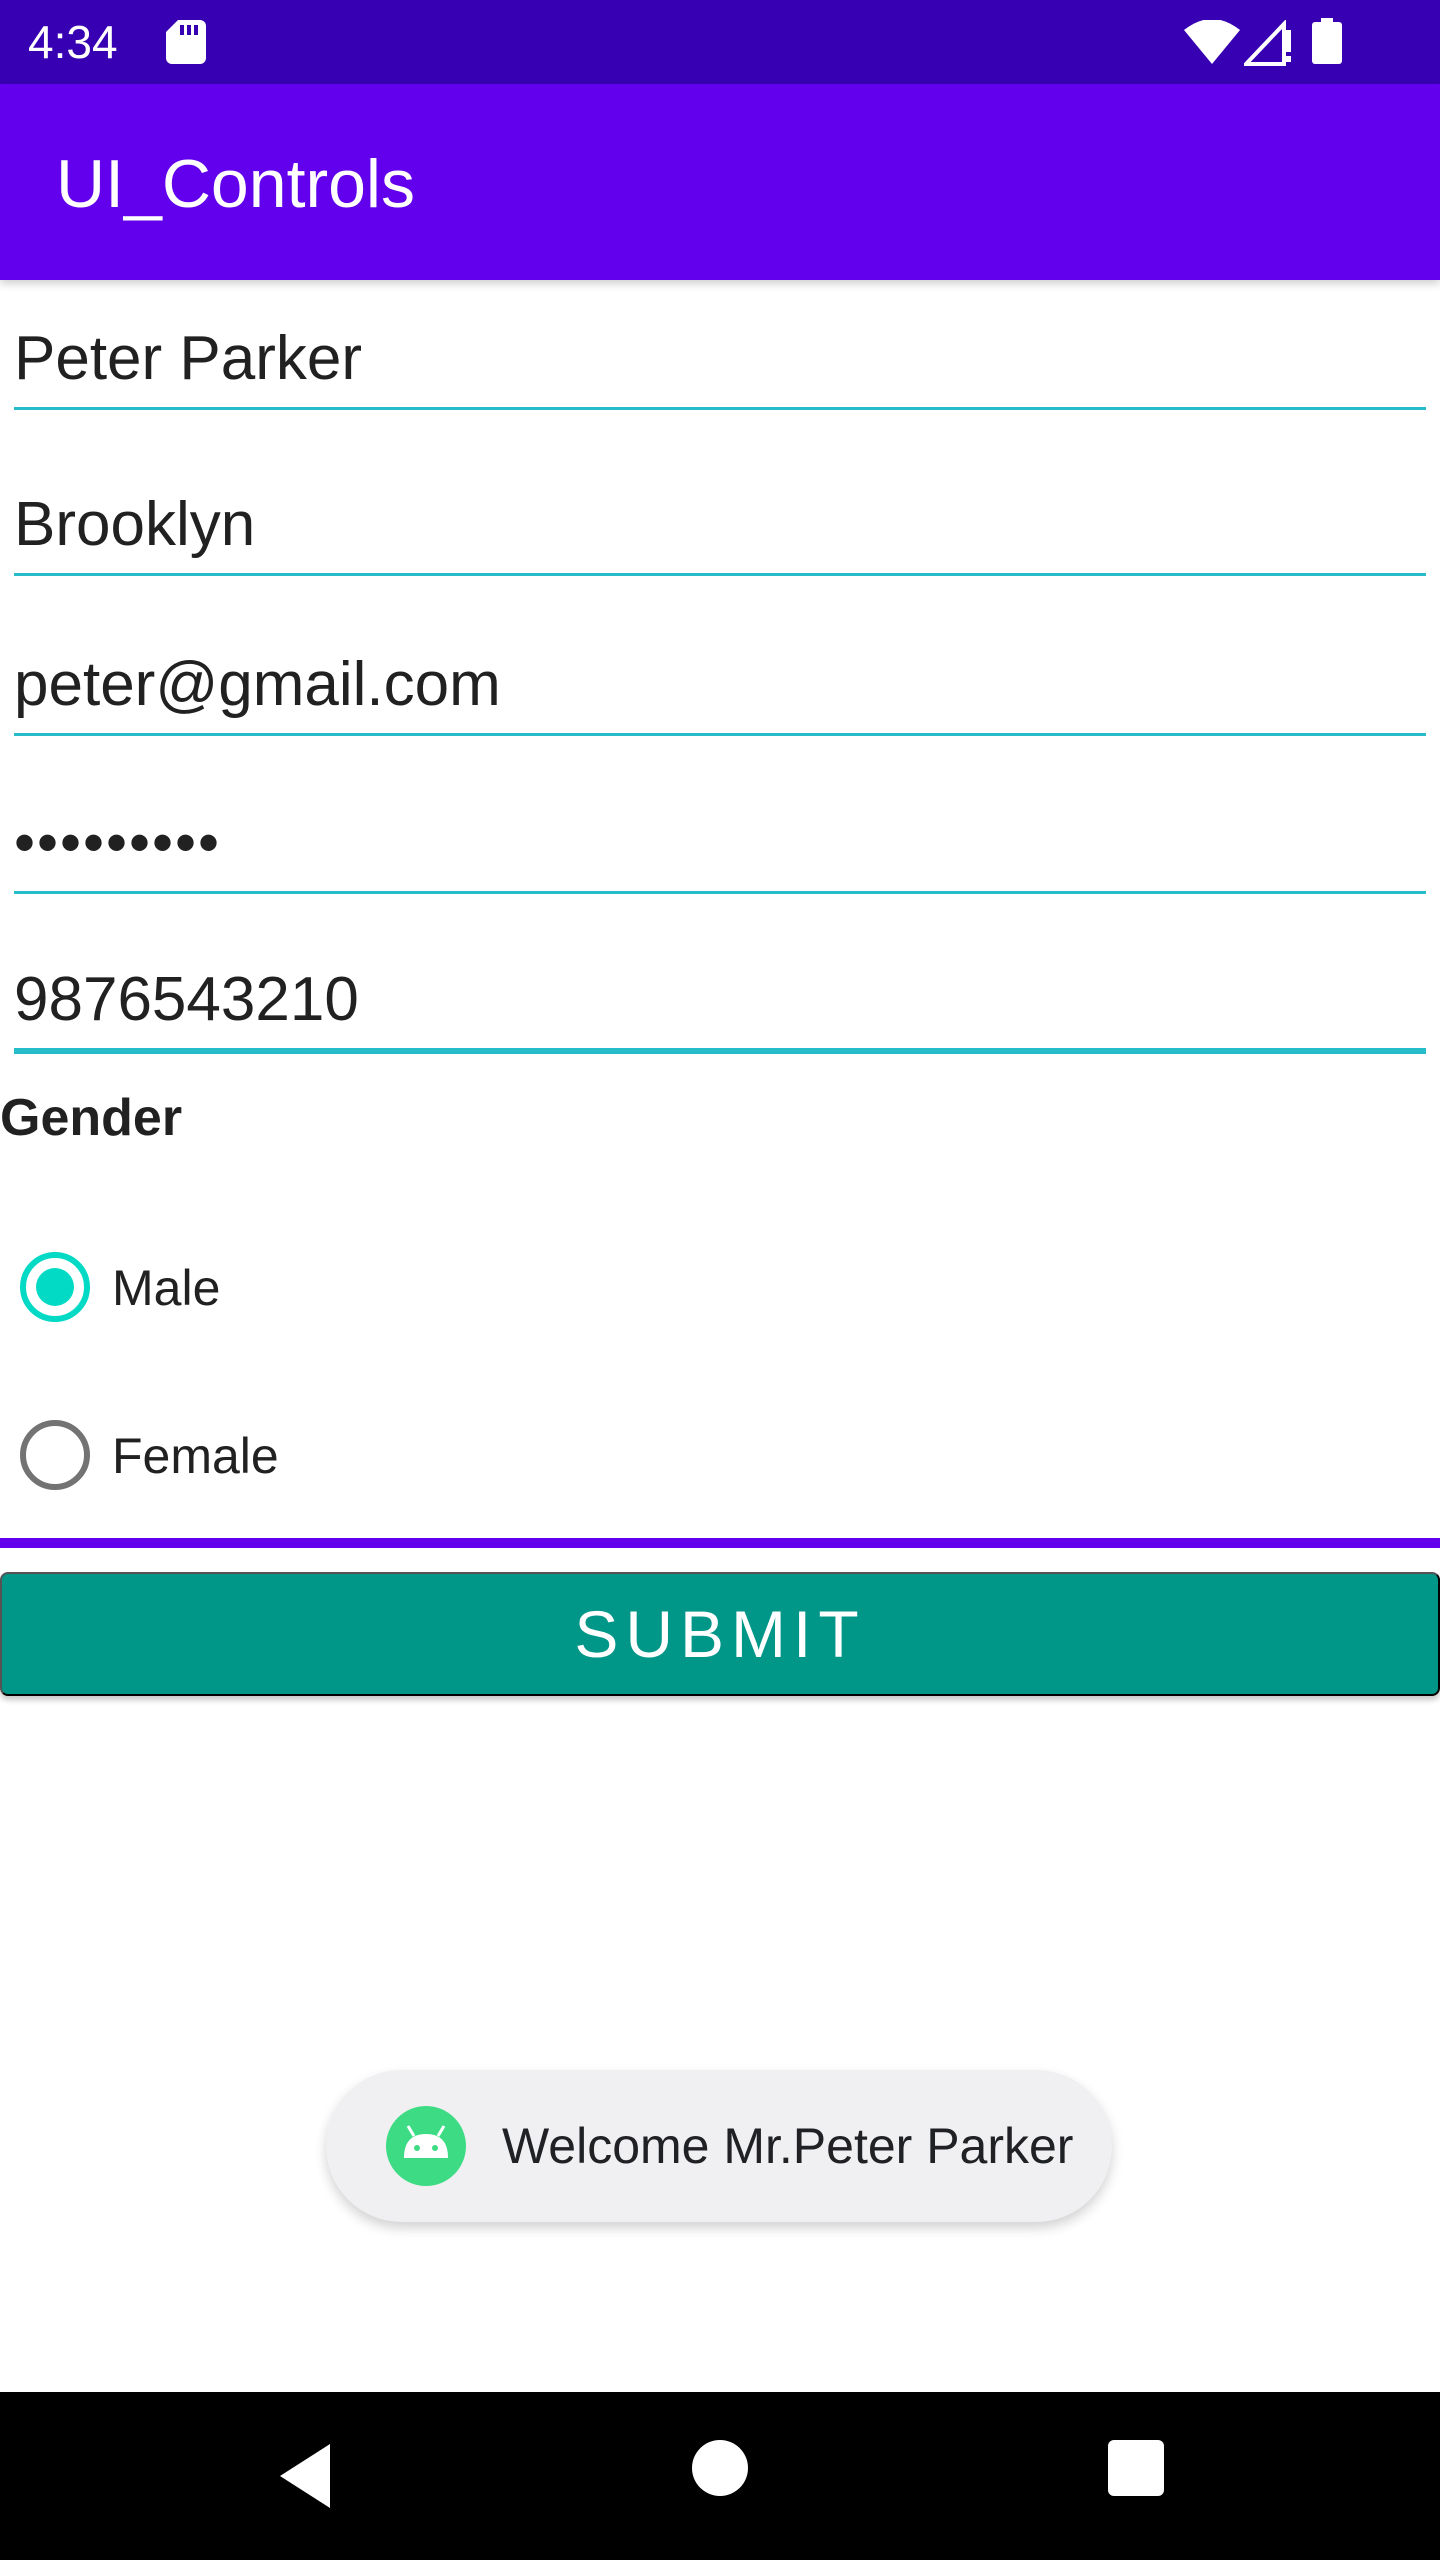 This screenshot has height=2560, width=1440. What do you see at coordinates (55, 1287) in the screenshot?
I see `radio-male-indicator` at bounding box center [55, 1287].